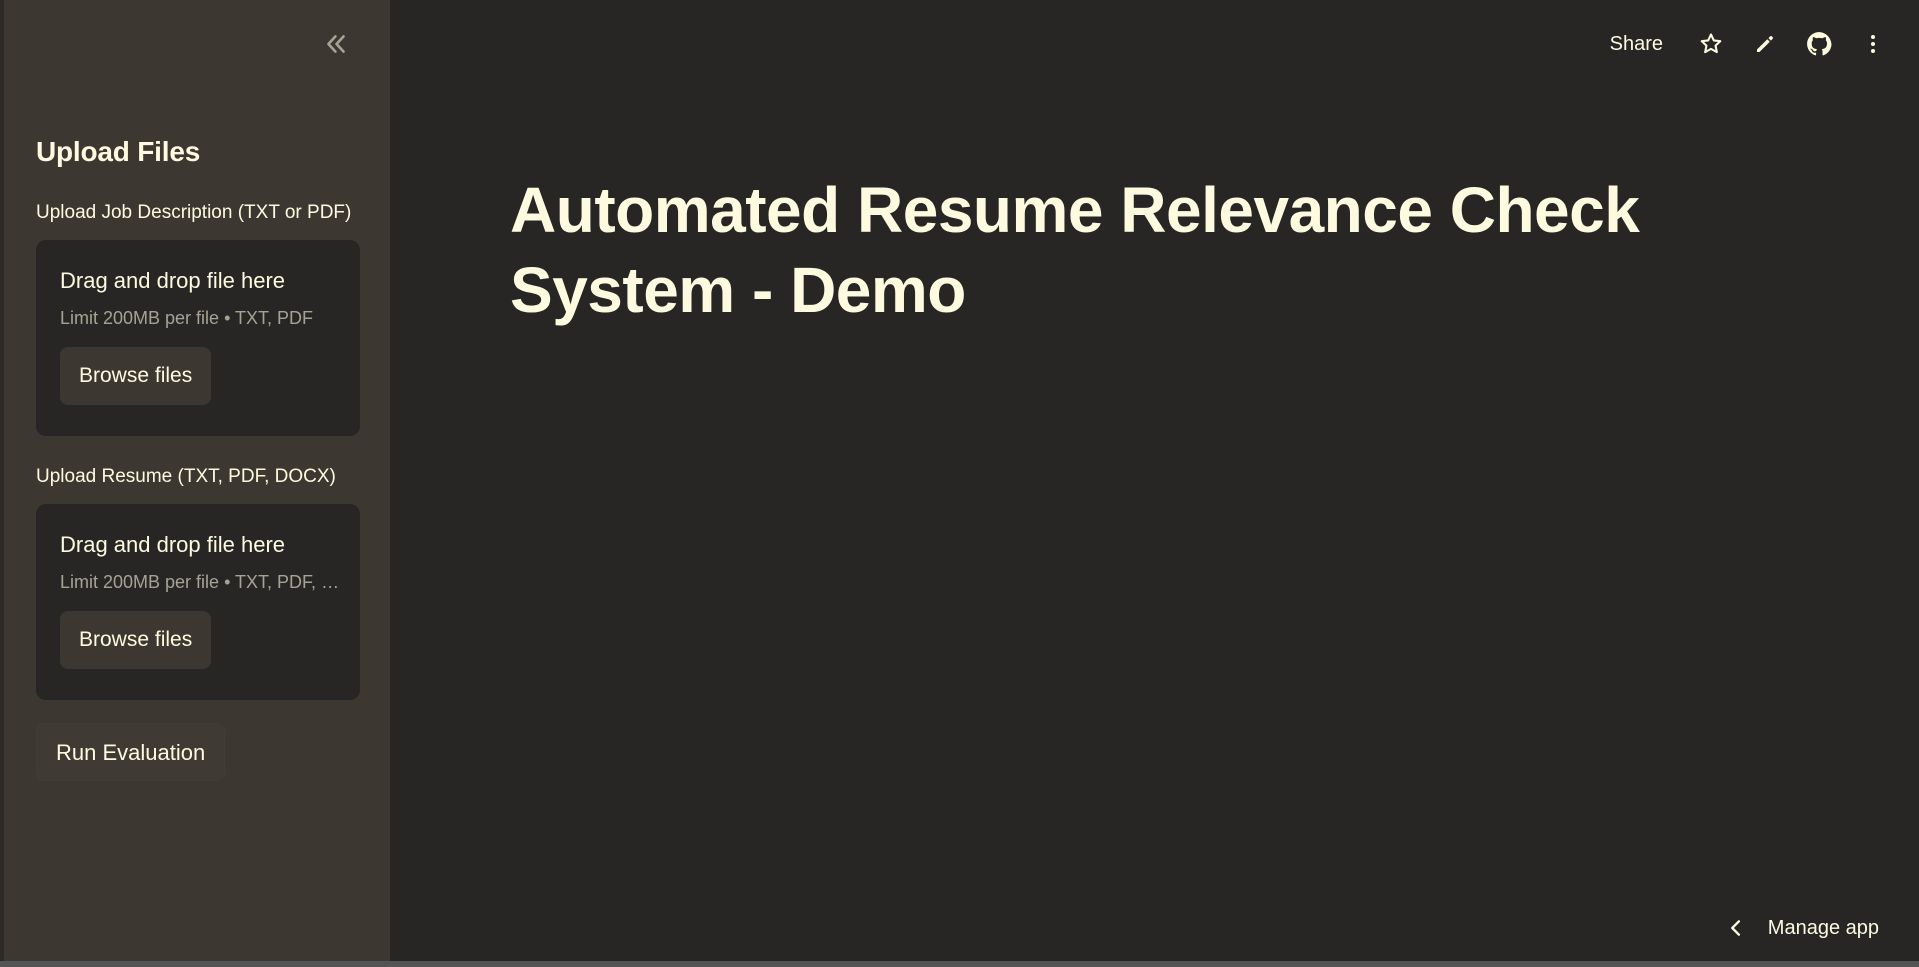 This screenshot has height=967, width=1919. What do you see at coordinates (187, 318) in the screenshot?
I see `dropzone-limit-text: Limit 200MB per file • TXT, PDF` at bounding box center [187, 318].